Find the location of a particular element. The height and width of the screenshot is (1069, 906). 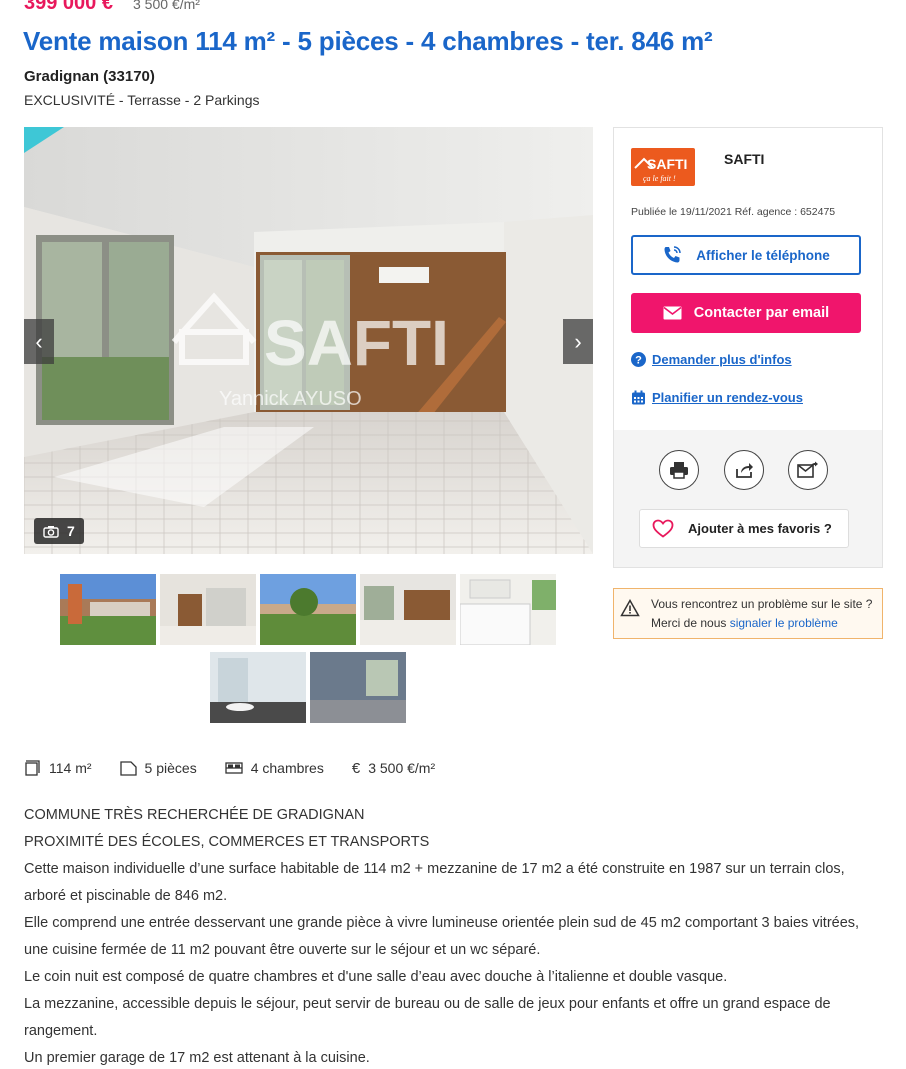

warning-icon is located at coordinates (630, 608).